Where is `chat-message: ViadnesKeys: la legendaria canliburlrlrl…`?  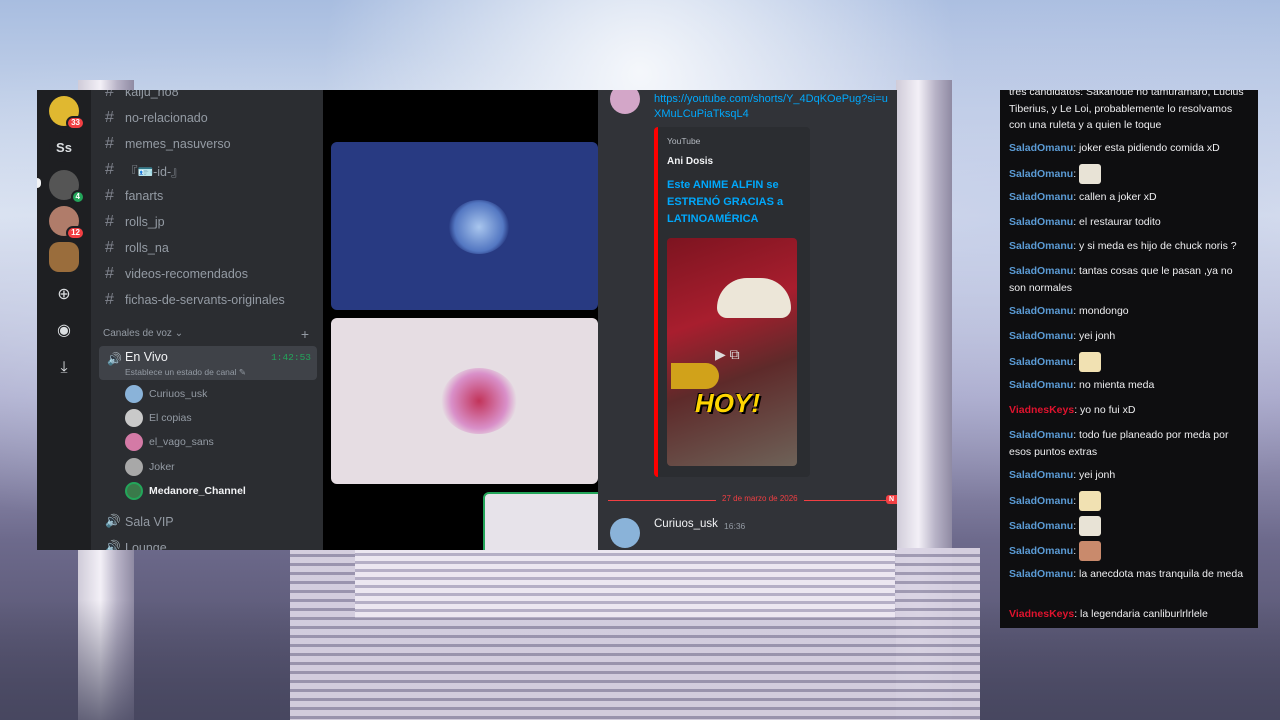
chat-message: ViadnesKeys: la legendaria canliburlrlrl… is located at coordinates (1108, 614).